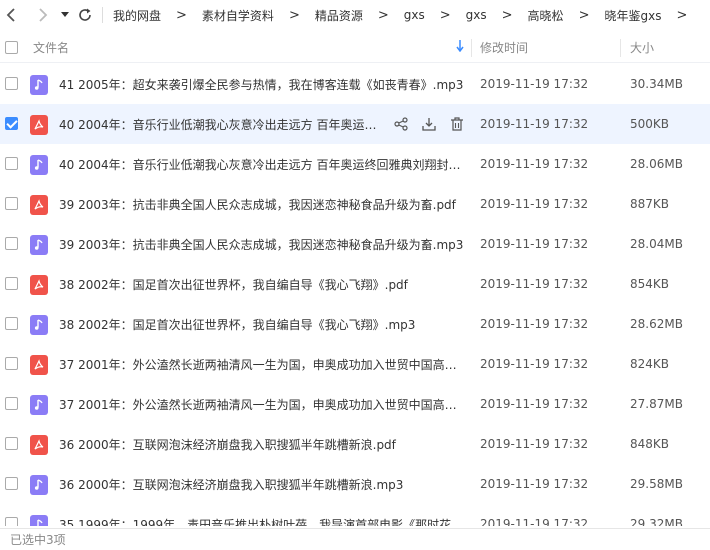 Image resolution: width=710 pixels, height=550 pixels. Describe the element at coordinates (504, 47) in the screenshot. I see `column-header-date: 修改时间` at that location.